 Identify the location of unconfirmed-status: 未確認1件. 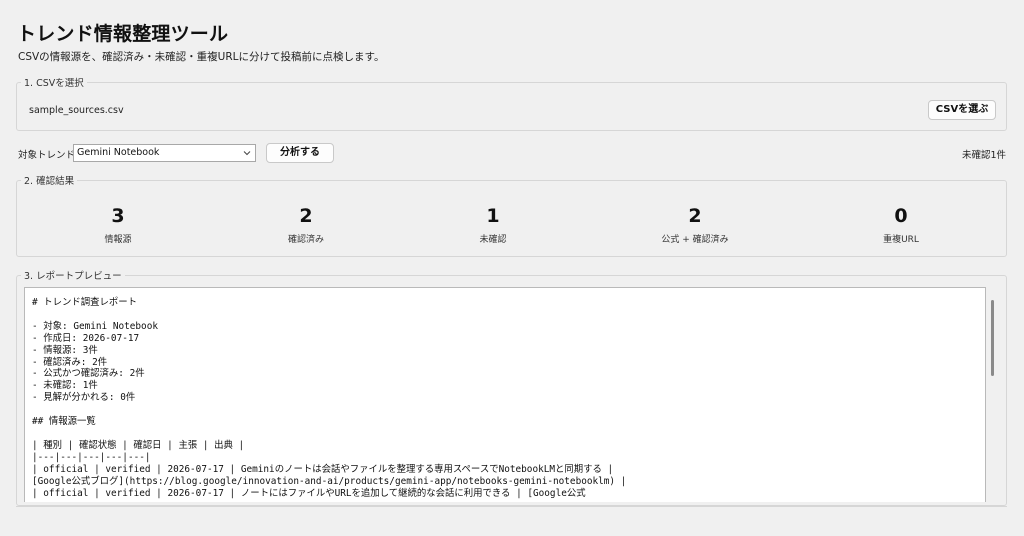
(983, 155).